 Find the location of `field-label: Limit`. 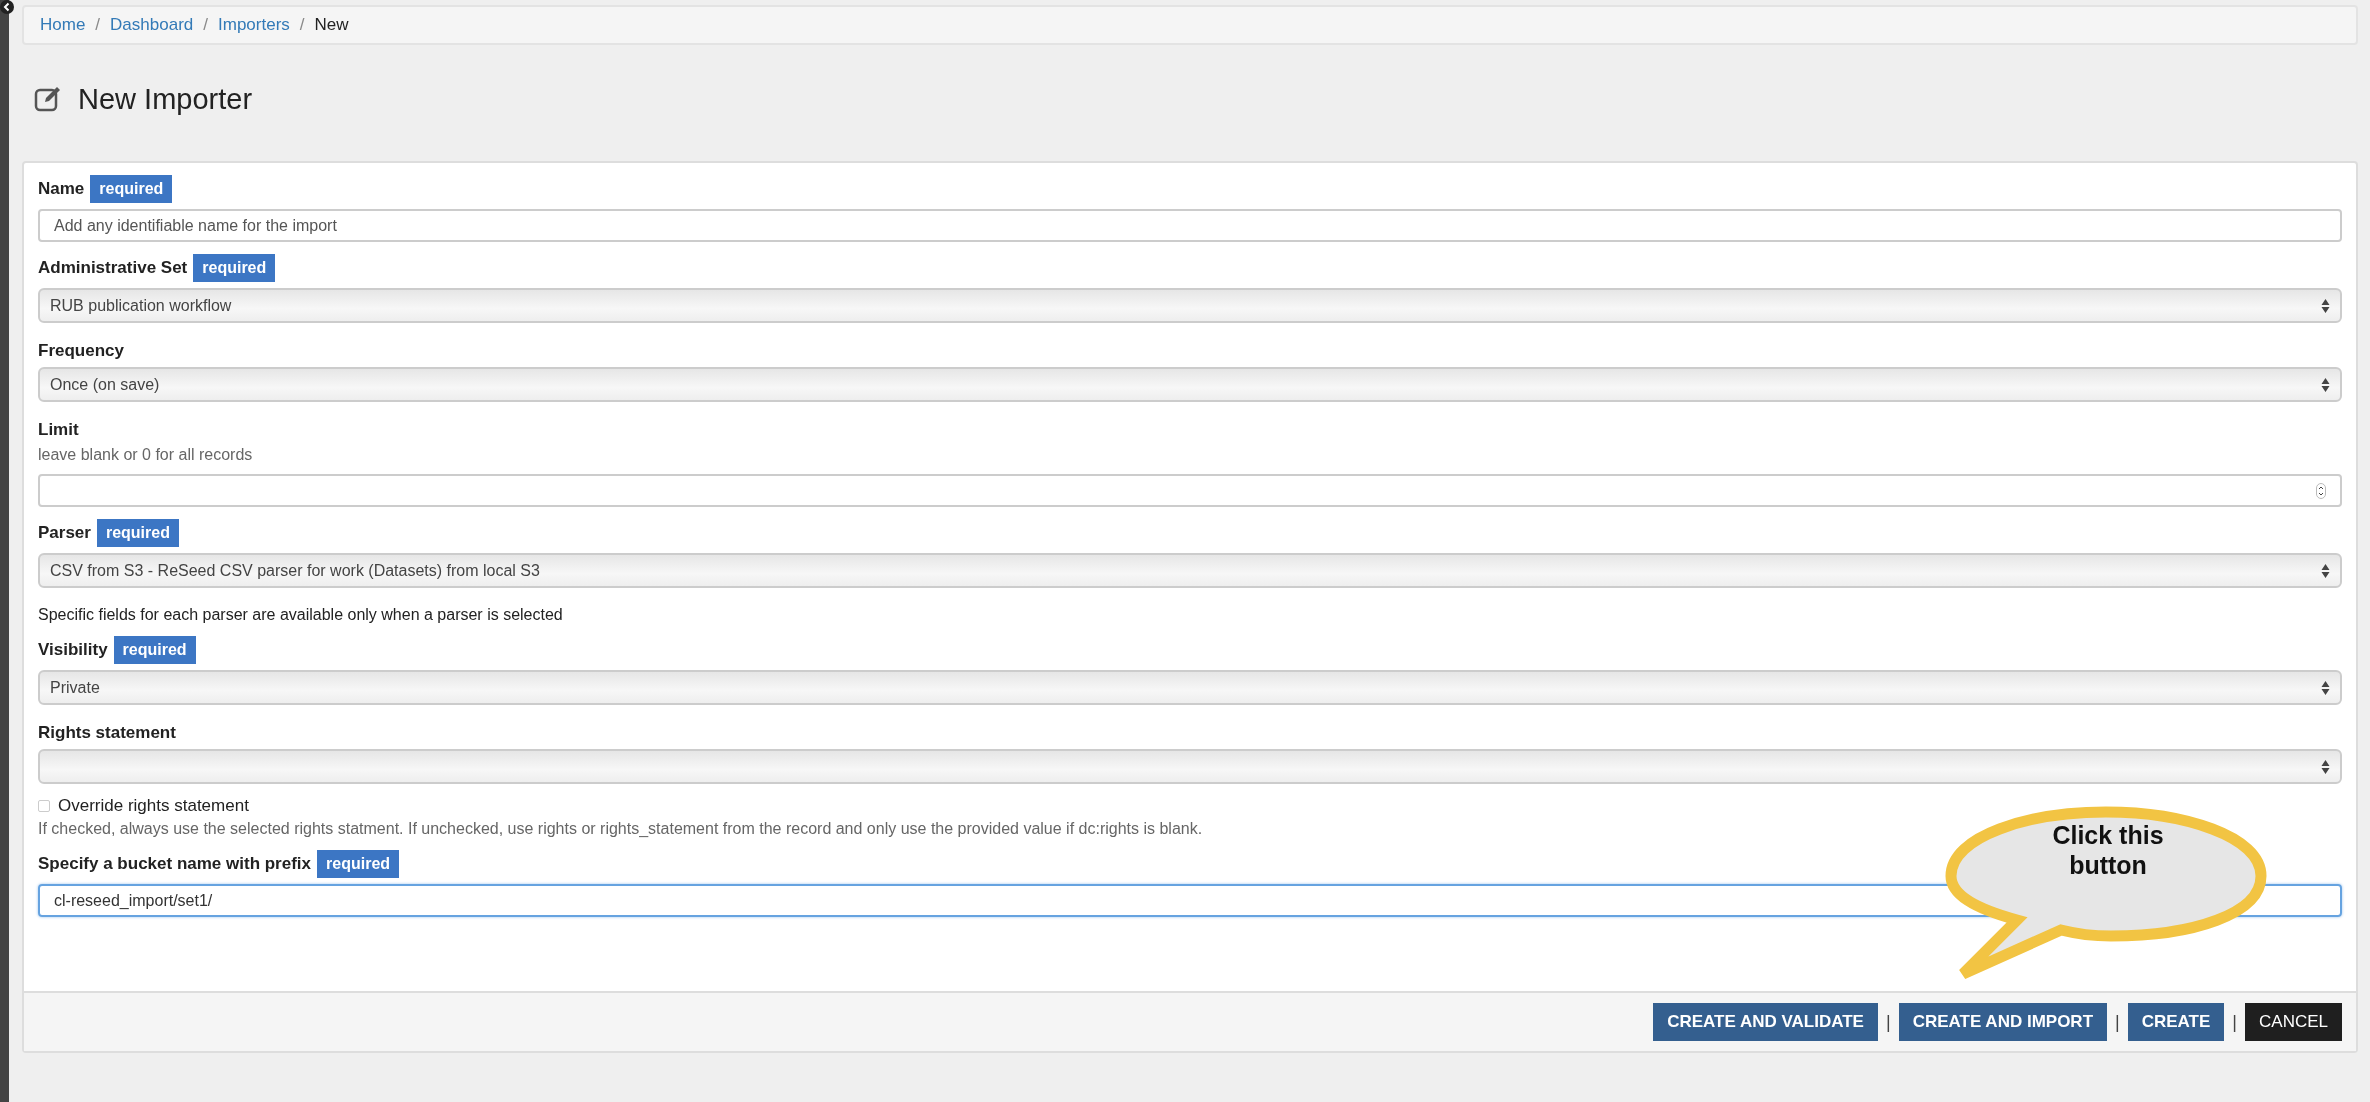

field-label: Limit is located at coordinates (58, 430).